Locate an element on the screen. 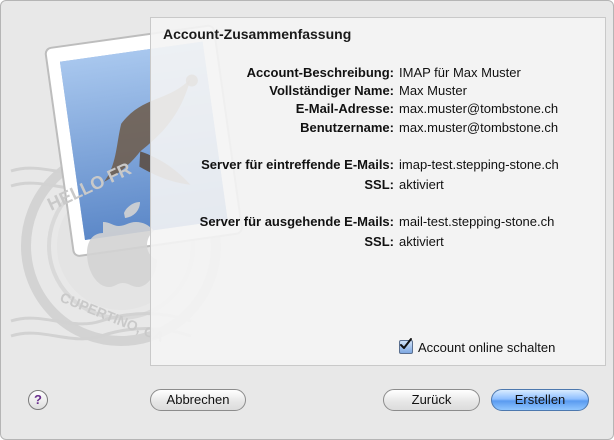 The height and width of the screenshot is (440, 614). account-online-label: Account online schalten is located at coordinates (487, 347).